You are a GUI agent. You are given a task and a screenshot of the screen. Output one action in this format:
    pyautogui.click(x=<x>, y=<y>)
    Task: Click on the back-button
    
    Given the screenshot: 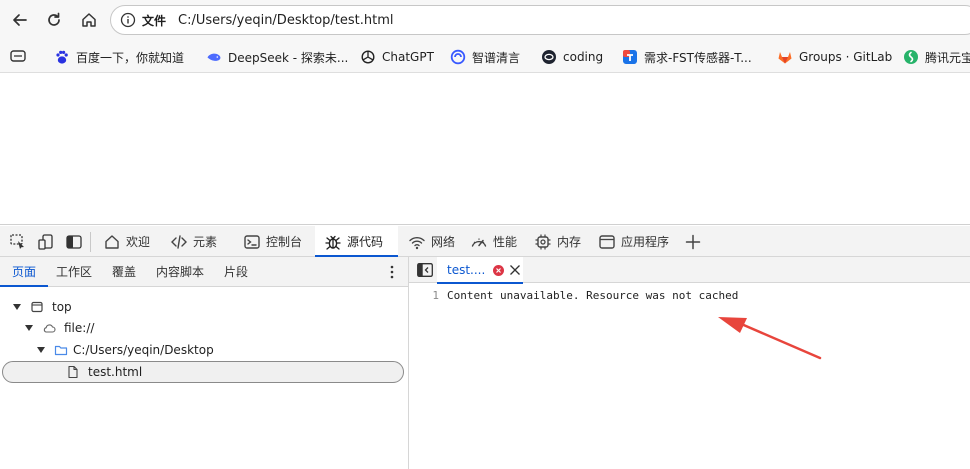 What is the action you would take?
    pyautogui.click(x=20, y=20)
    